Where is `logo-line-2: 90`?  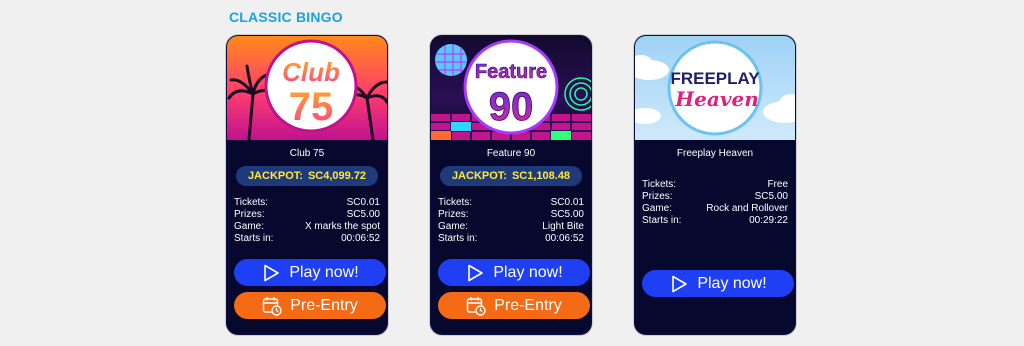
logo-line-2: 90 is located at coordinates (511, 107).